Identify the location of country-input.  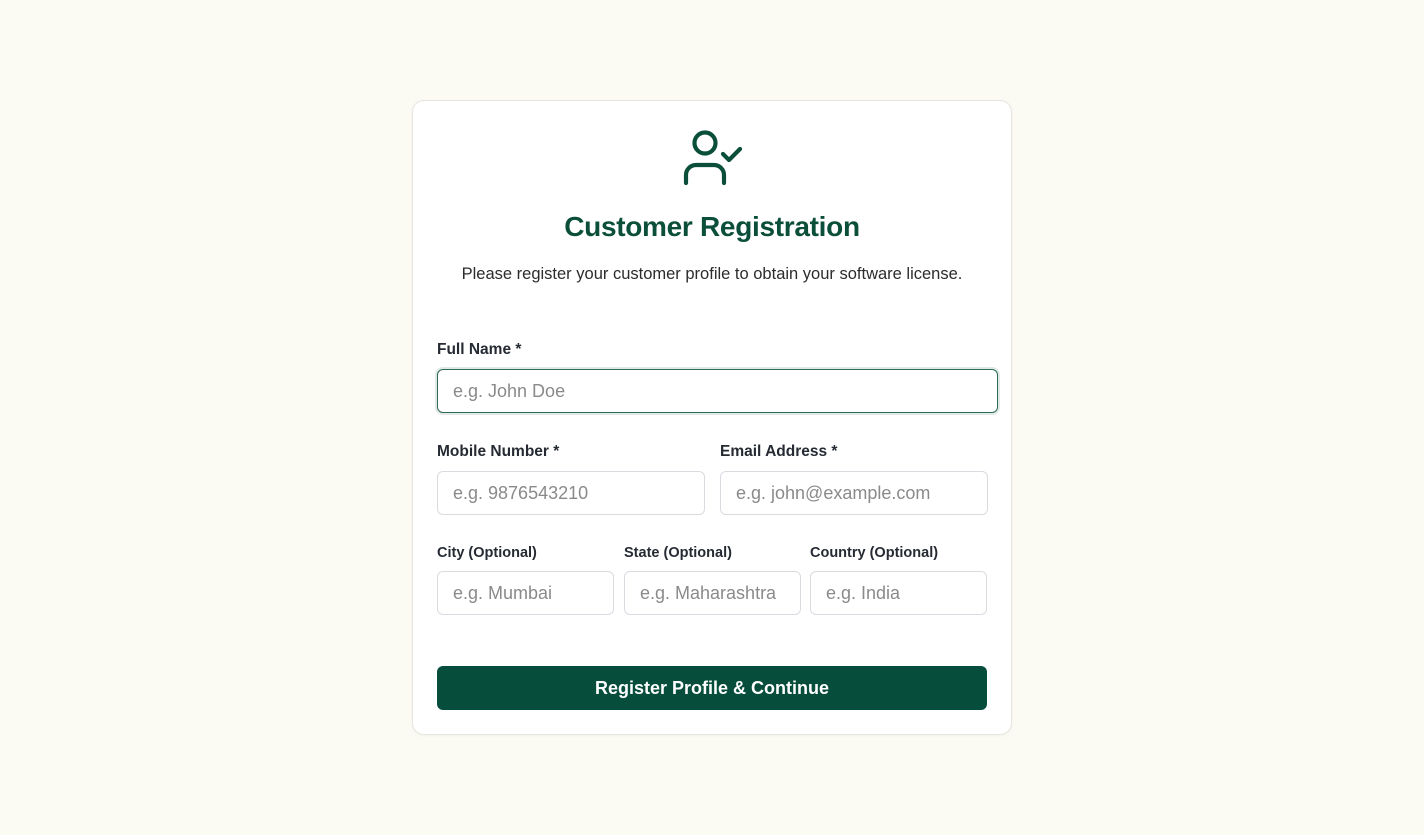
(898, 593).